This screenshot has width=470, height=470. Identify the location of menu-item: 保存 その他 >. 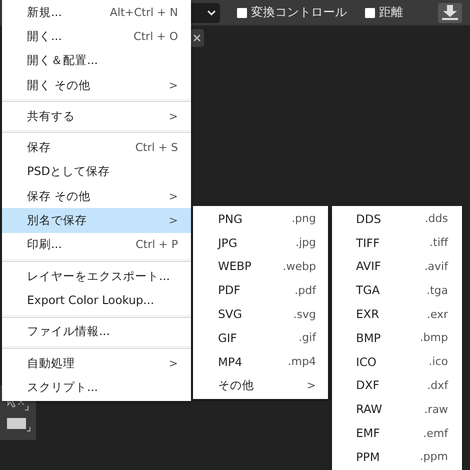
(96, 196).